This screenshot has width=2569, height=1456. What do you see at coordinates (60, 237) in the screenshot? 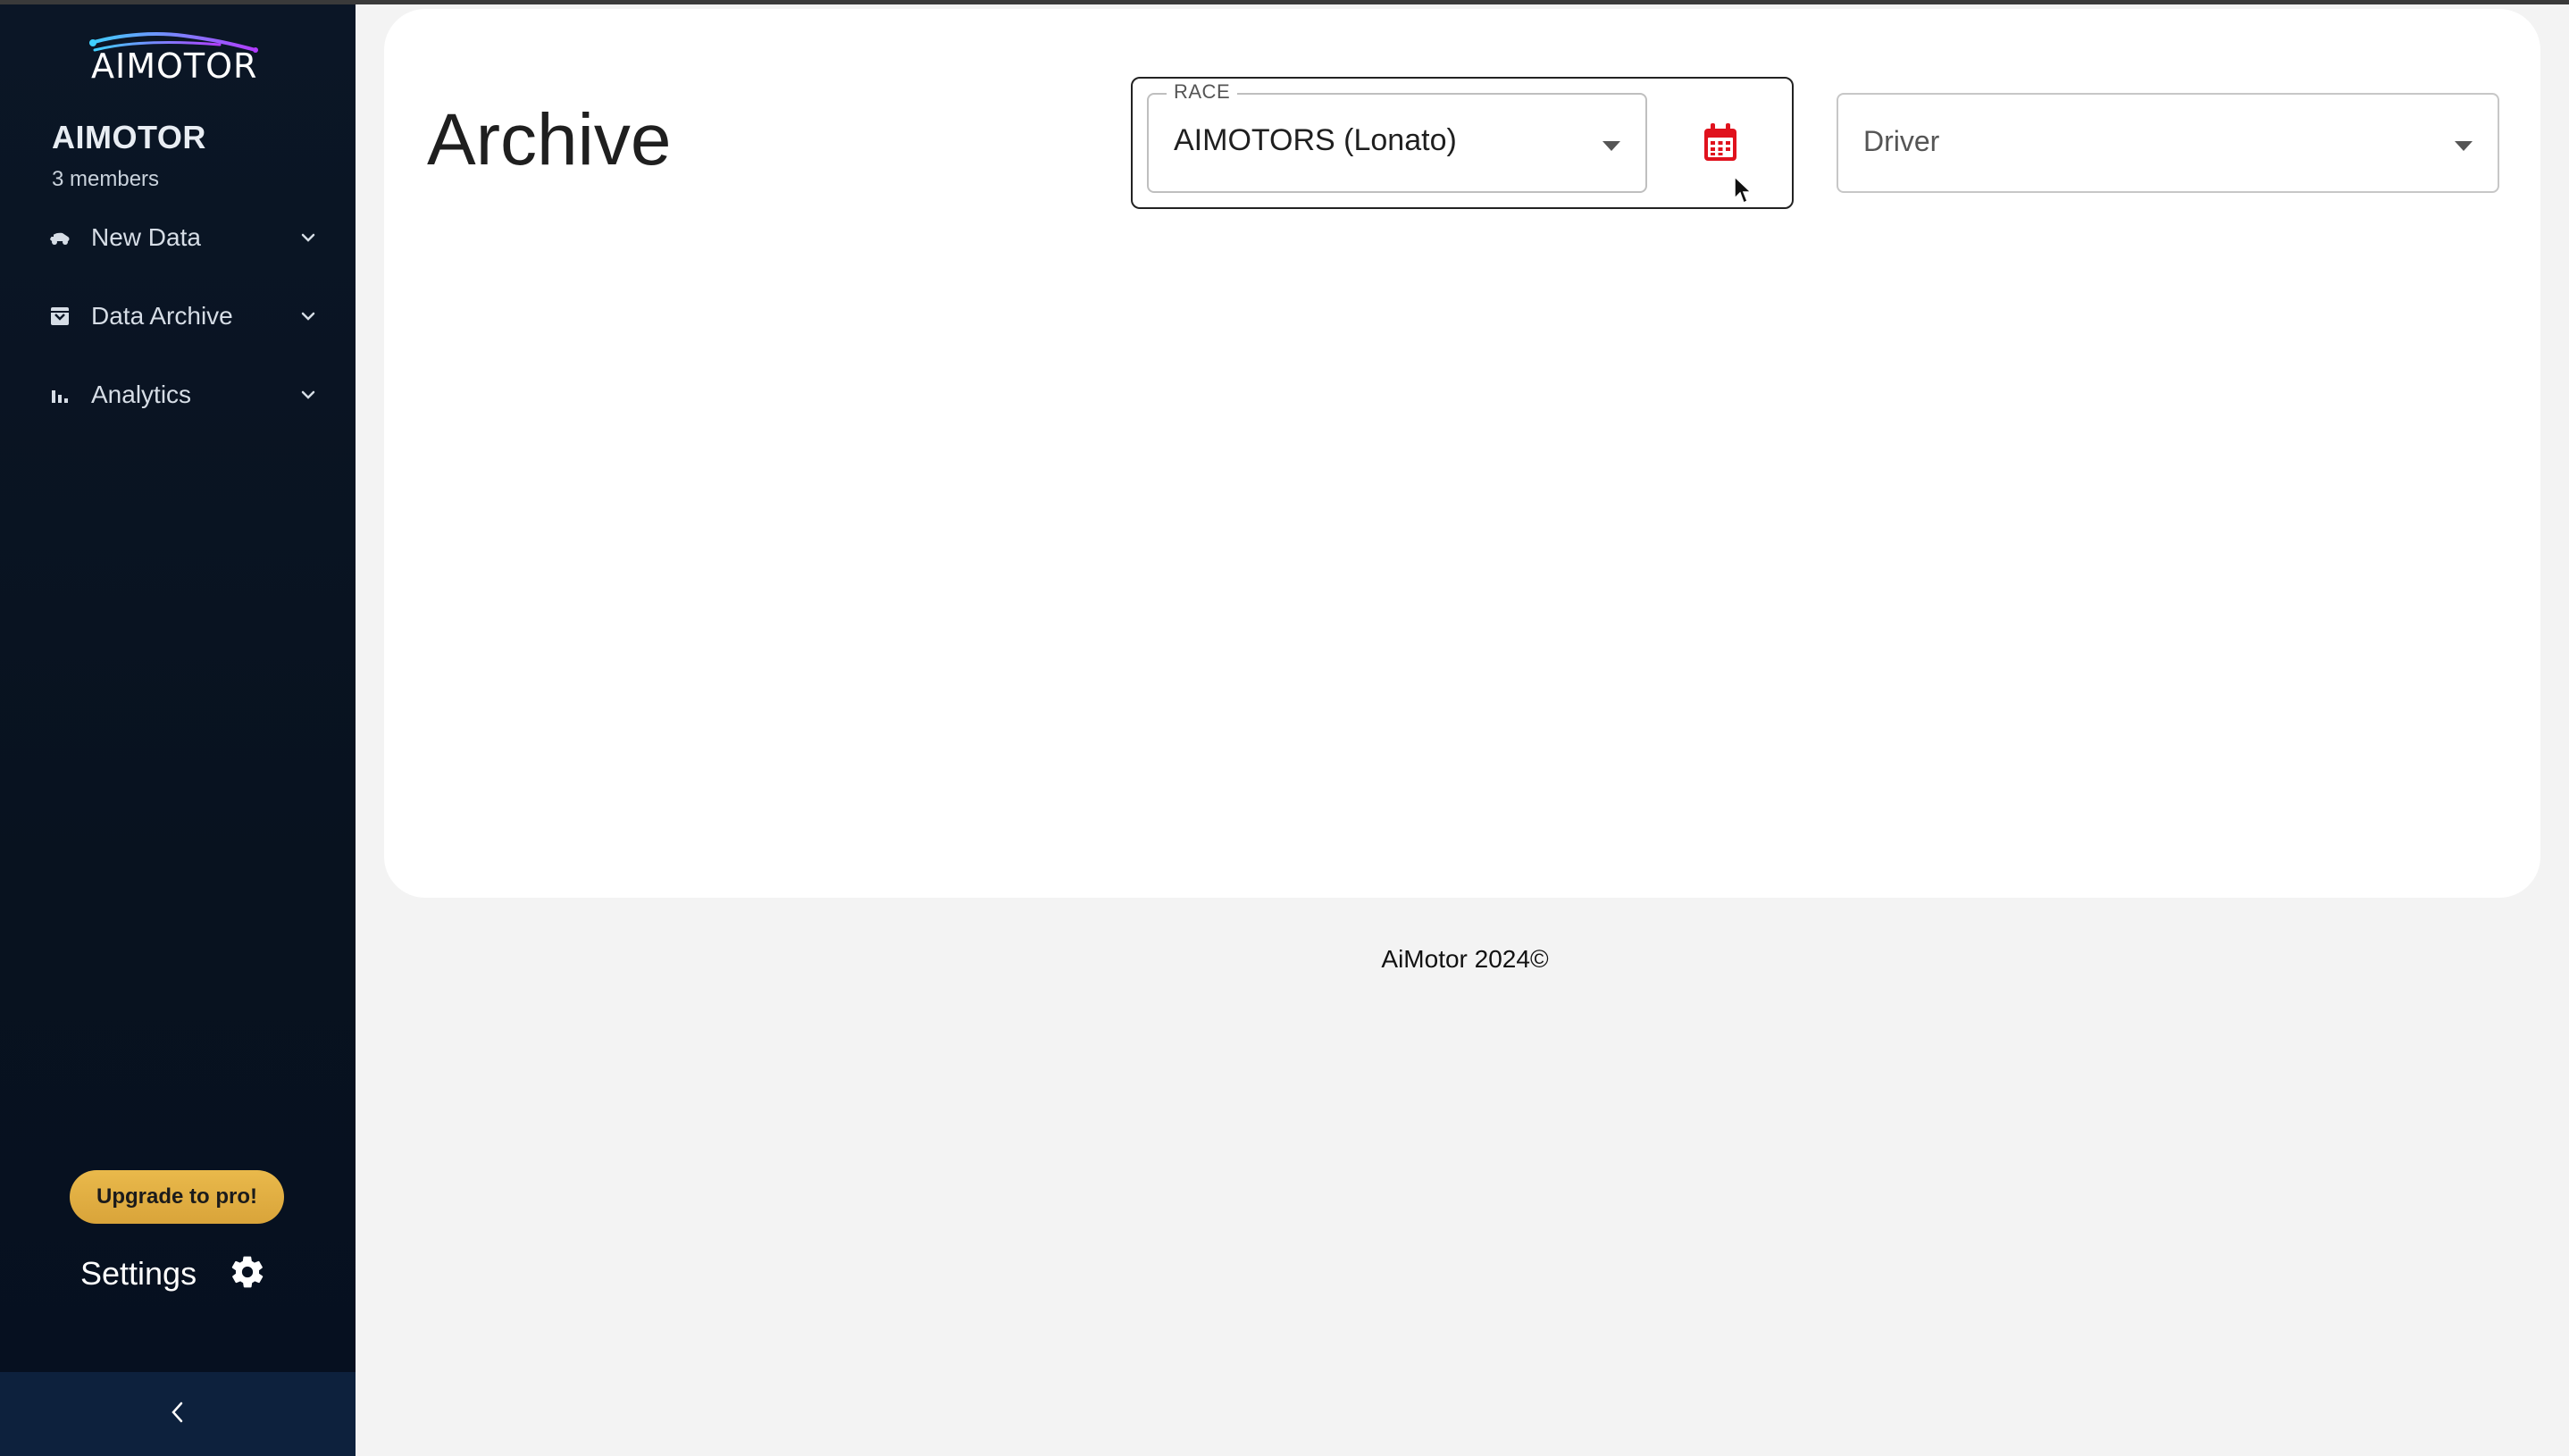
I see `car-icon` at bounding box center [60, 237].